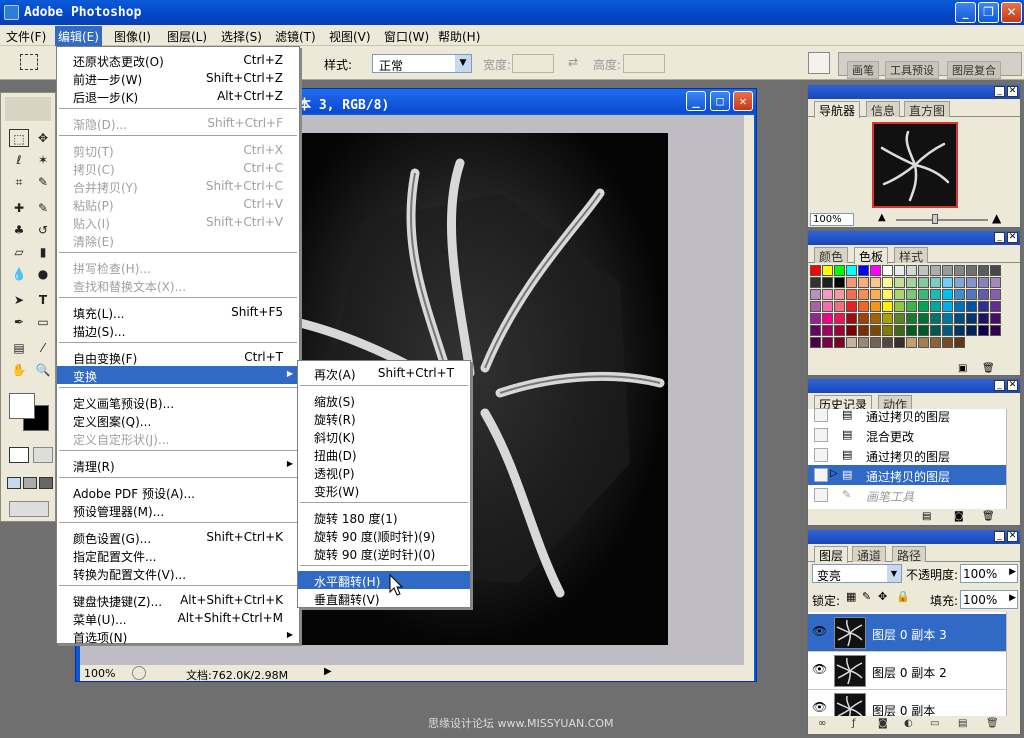  What do you see at coordinates (178, 357) in the screenshot?
I see `edit-menu-item: 自由变换(F) Ctrl+T` at bounding box center [178, 357].